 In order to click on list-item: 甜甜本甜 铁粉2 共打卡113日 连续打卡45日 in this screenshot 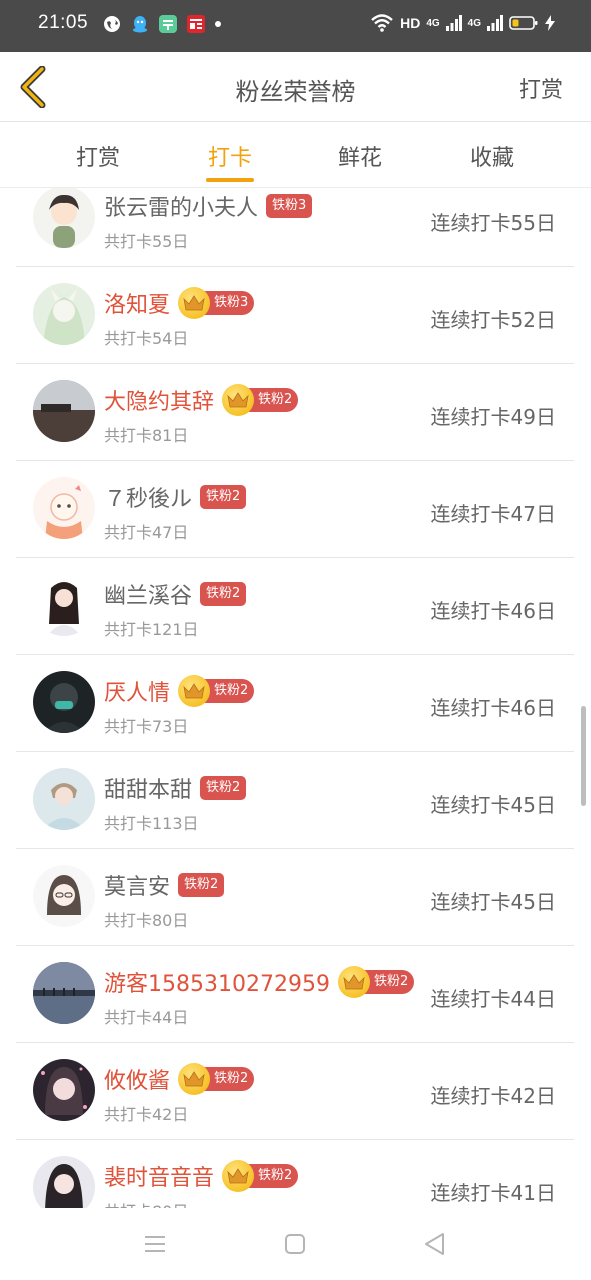, I will do `click(295, 800)`.